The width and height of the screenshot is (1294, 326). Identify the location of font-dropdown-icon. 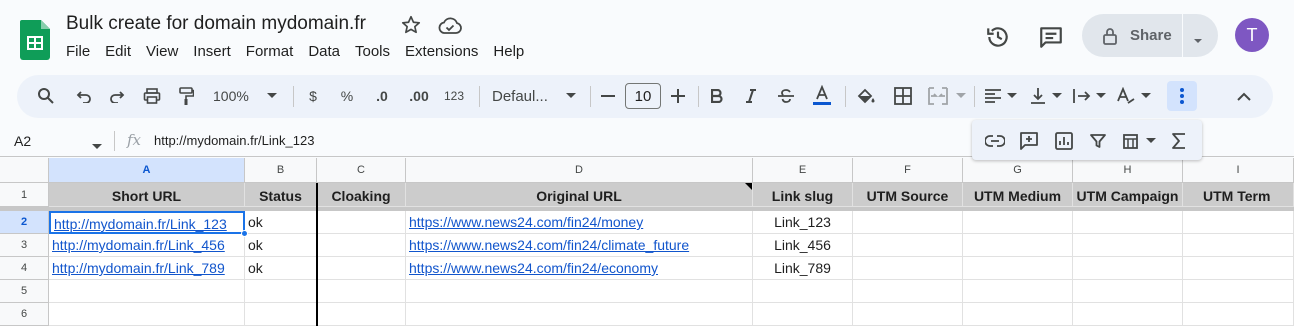
(571, 96).